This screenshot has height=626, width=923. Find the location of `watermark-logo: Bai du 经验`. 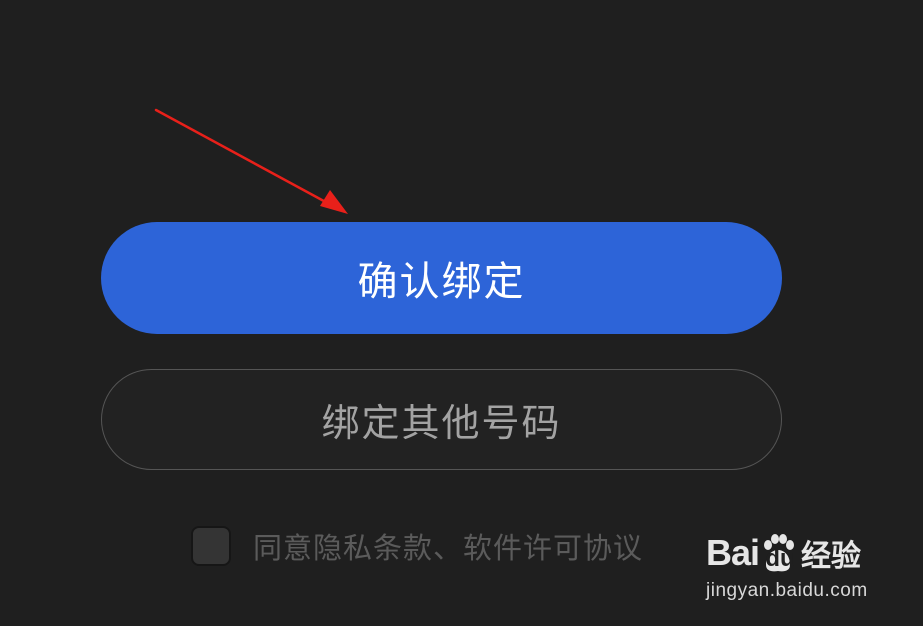

watermark-logo: Bai du 经验 is located at coordinates (806, 553).